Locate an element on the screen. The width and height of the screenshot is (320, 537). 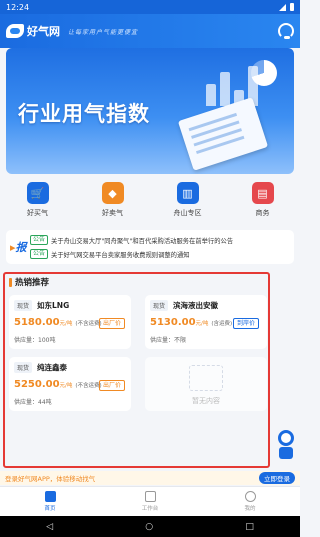
price-type-button: 到岸价 is located at coordinates (246, 323).